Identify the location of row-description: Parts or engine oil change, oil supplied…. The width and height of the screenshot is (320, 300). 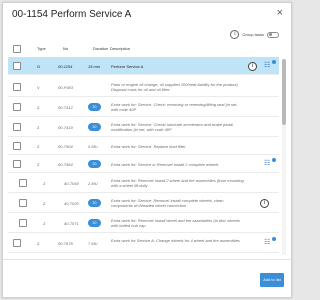
(174, 87).